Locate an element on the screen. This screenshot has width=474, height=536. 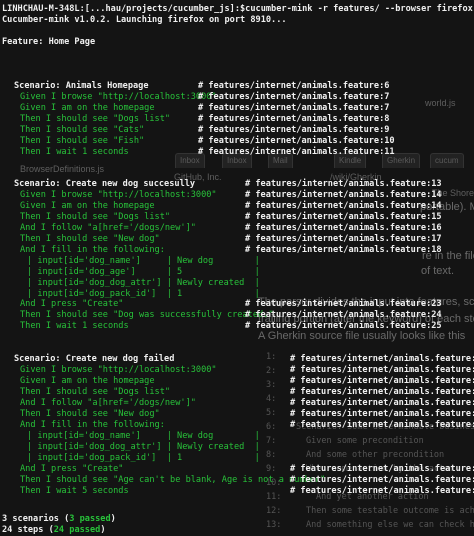
feature-line: Feature: Home Page is located at coordinates (49, 42).